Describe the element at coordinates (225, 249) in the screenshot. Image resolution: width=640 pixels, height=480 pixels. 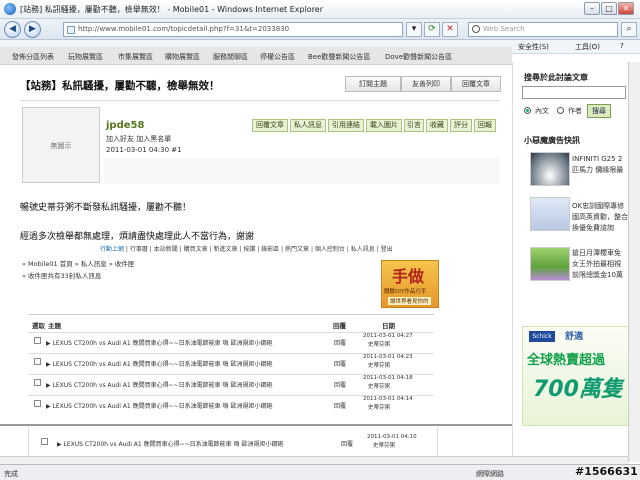
I see `link-item: 新進文章` at that location.